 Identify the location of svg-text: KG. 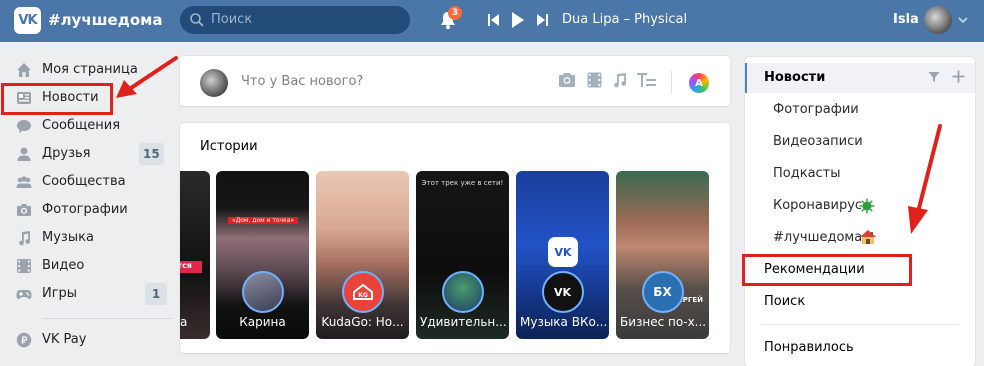
(363, 295).